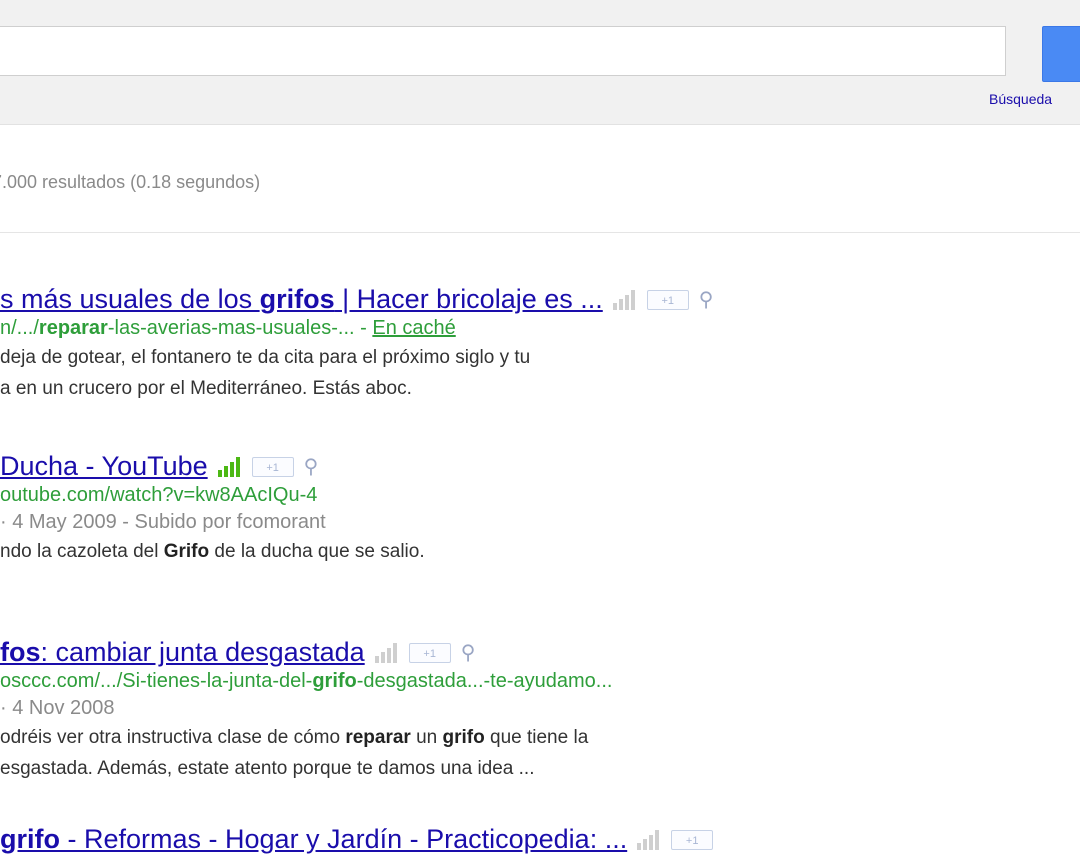  I want to click on search-header: Búsqueda, so click(540, 62).